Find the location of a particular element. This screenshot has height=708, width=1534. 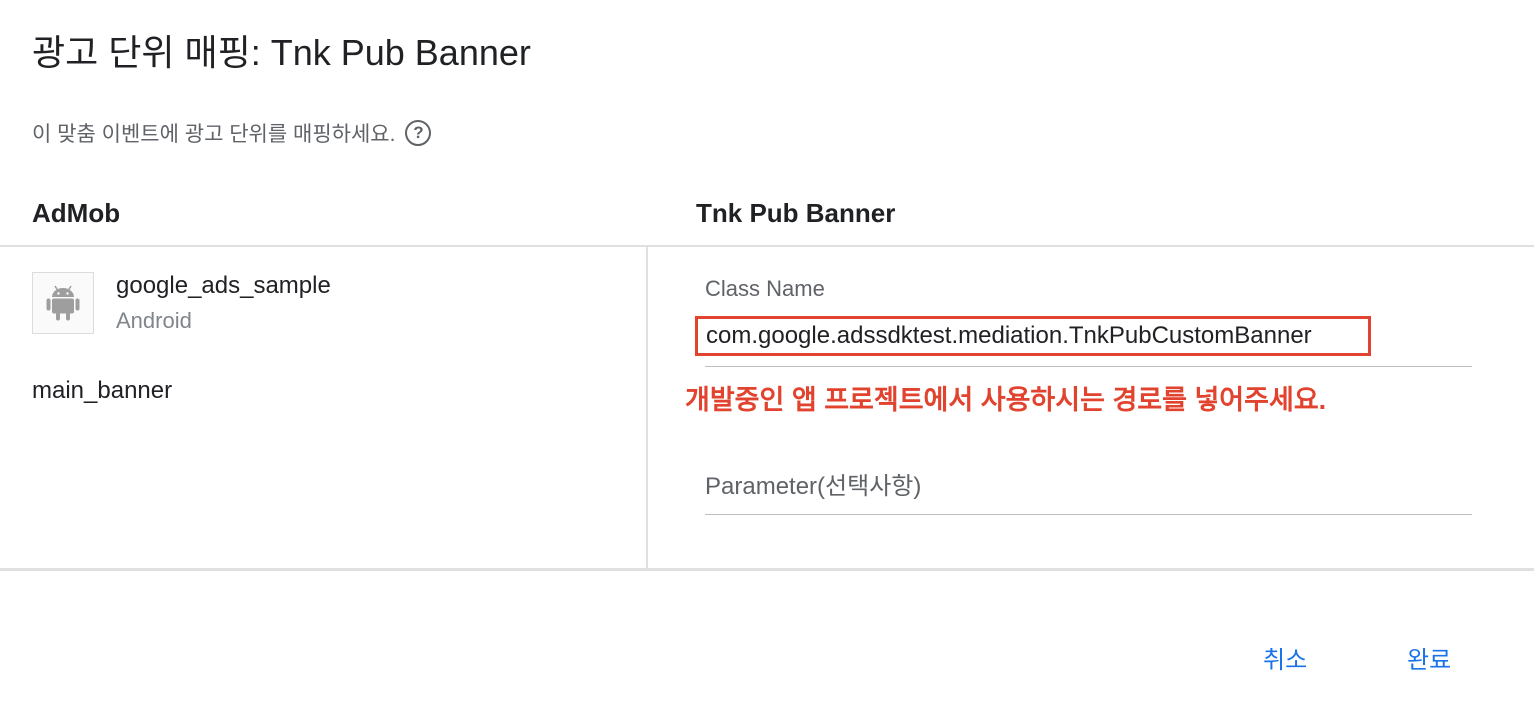

ad-unit-name: main_banner is located at coordinates (102, 390).